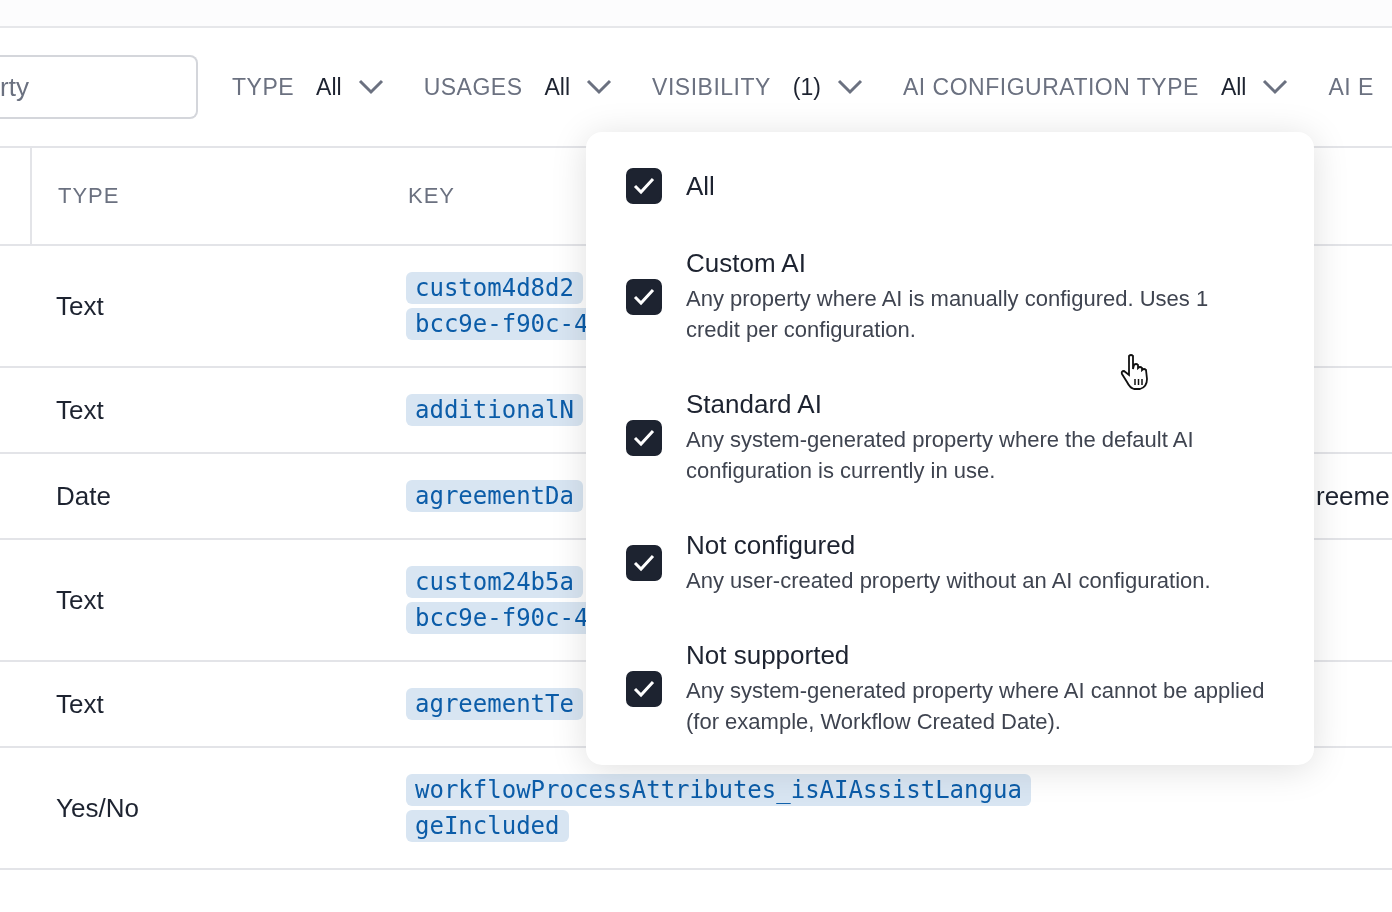  What do you see at coordinates (494, 496) in the screenshot?
I see `key-code: agreementDa` at bounding box center [494, 496].